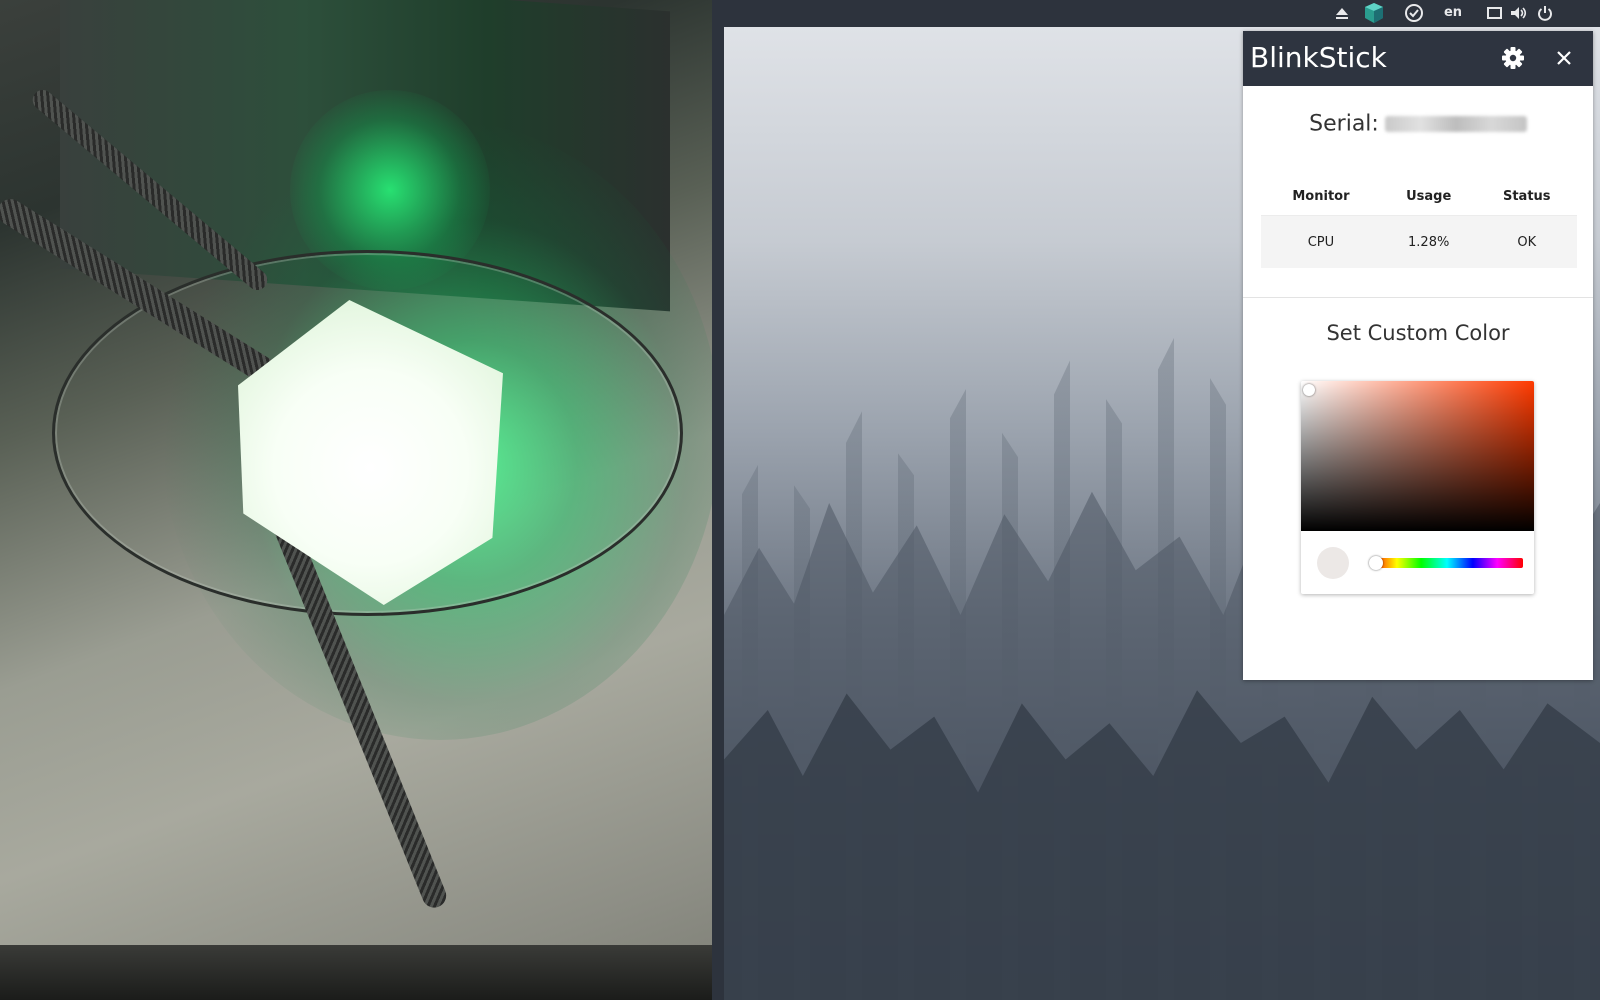 The image size is (1600, 1000). Describe the element at coordinates (356, 972) in the screenshot. I see `desk-edge` at that location.